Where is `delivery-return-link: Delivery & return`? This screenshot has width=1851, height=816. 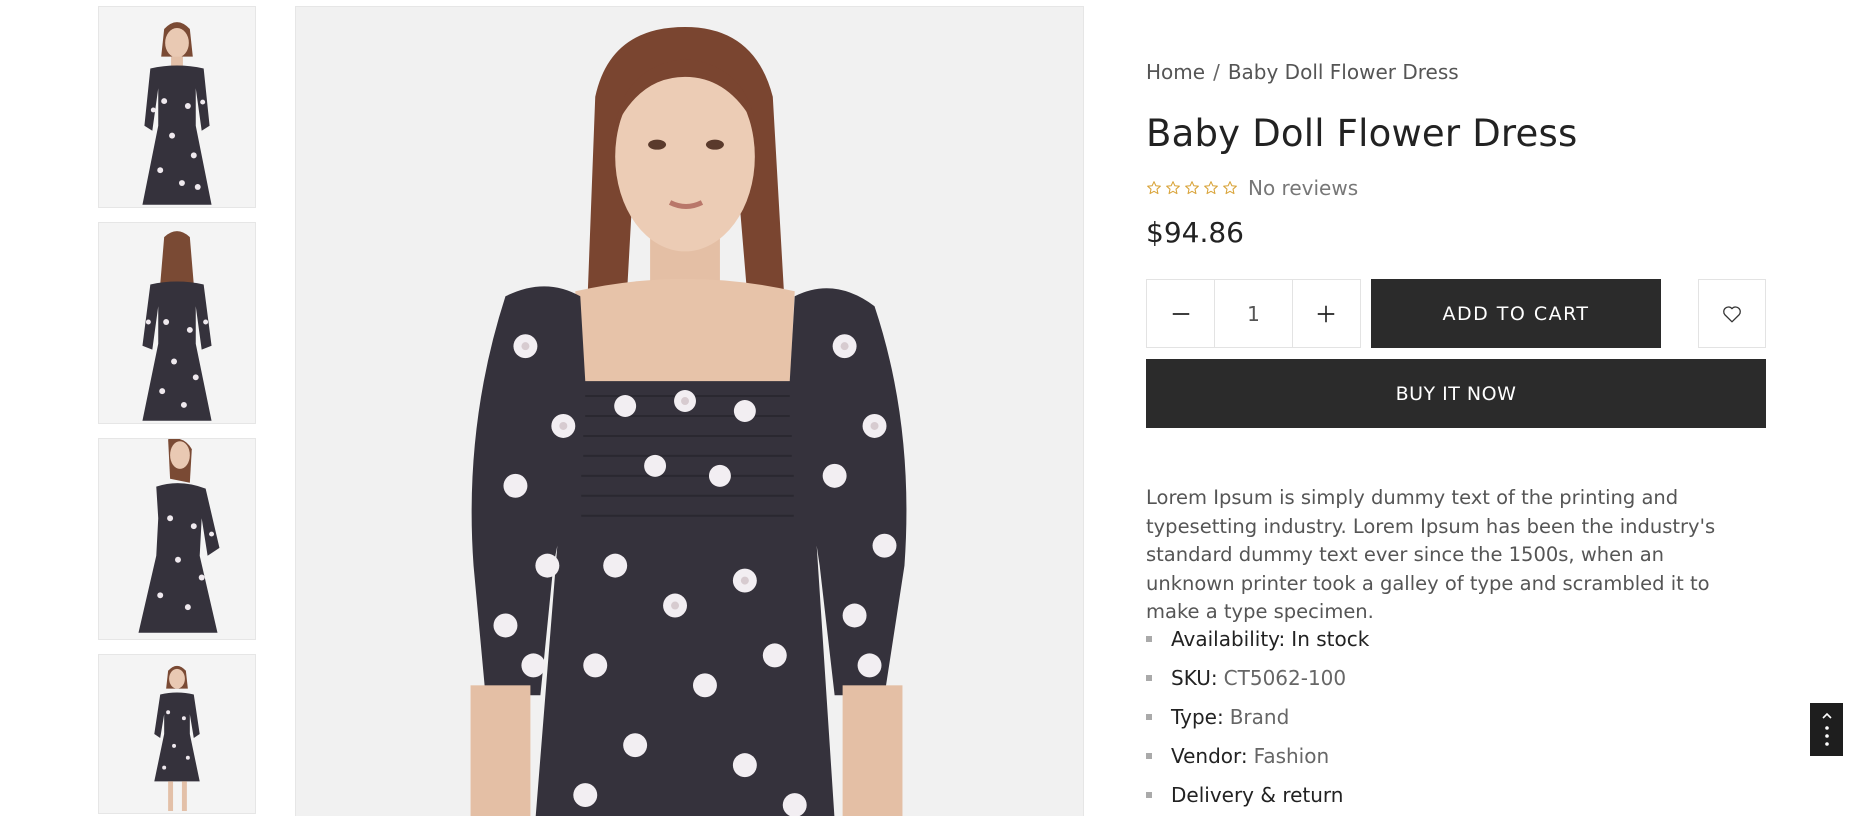
delivery-return-link: Delivery & return is located at coordinates (1257, 795).